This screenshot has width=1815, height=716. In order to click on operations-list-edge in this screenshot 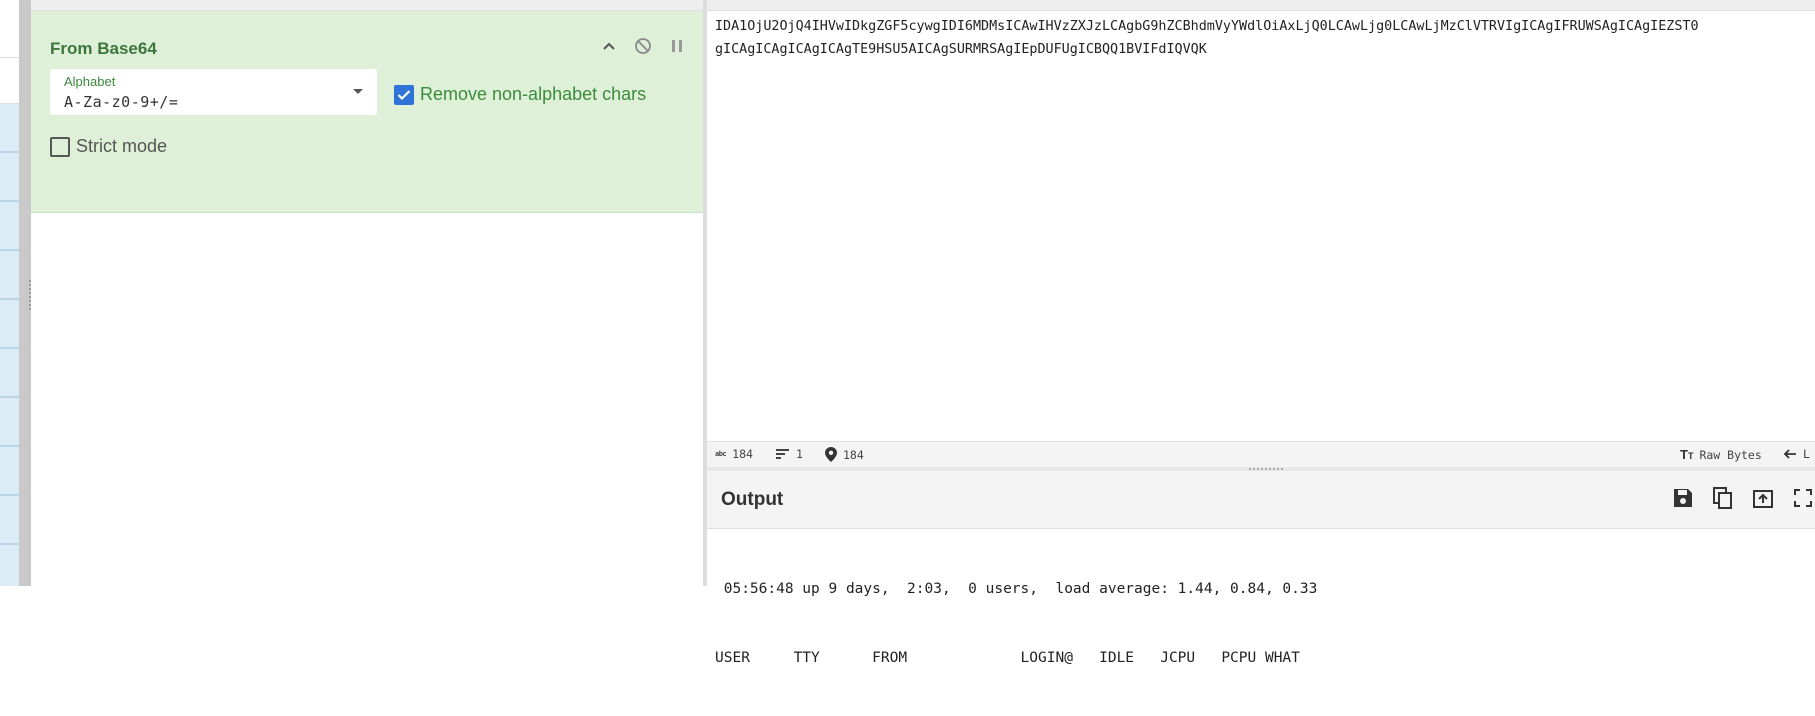, I will do `click(9, 293)`.